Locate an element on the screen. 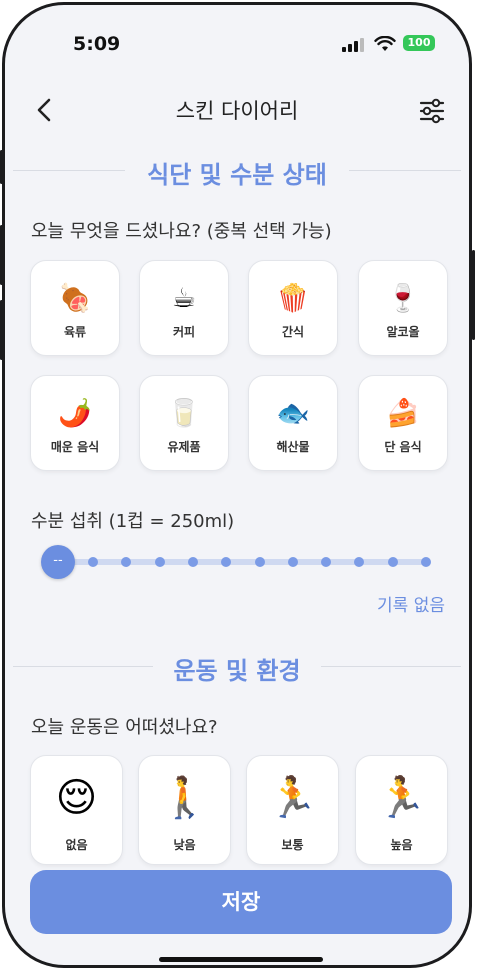 The width and height of the screenshot is (478, 974). slider-knob: -- is located at coordinates (58, 562).